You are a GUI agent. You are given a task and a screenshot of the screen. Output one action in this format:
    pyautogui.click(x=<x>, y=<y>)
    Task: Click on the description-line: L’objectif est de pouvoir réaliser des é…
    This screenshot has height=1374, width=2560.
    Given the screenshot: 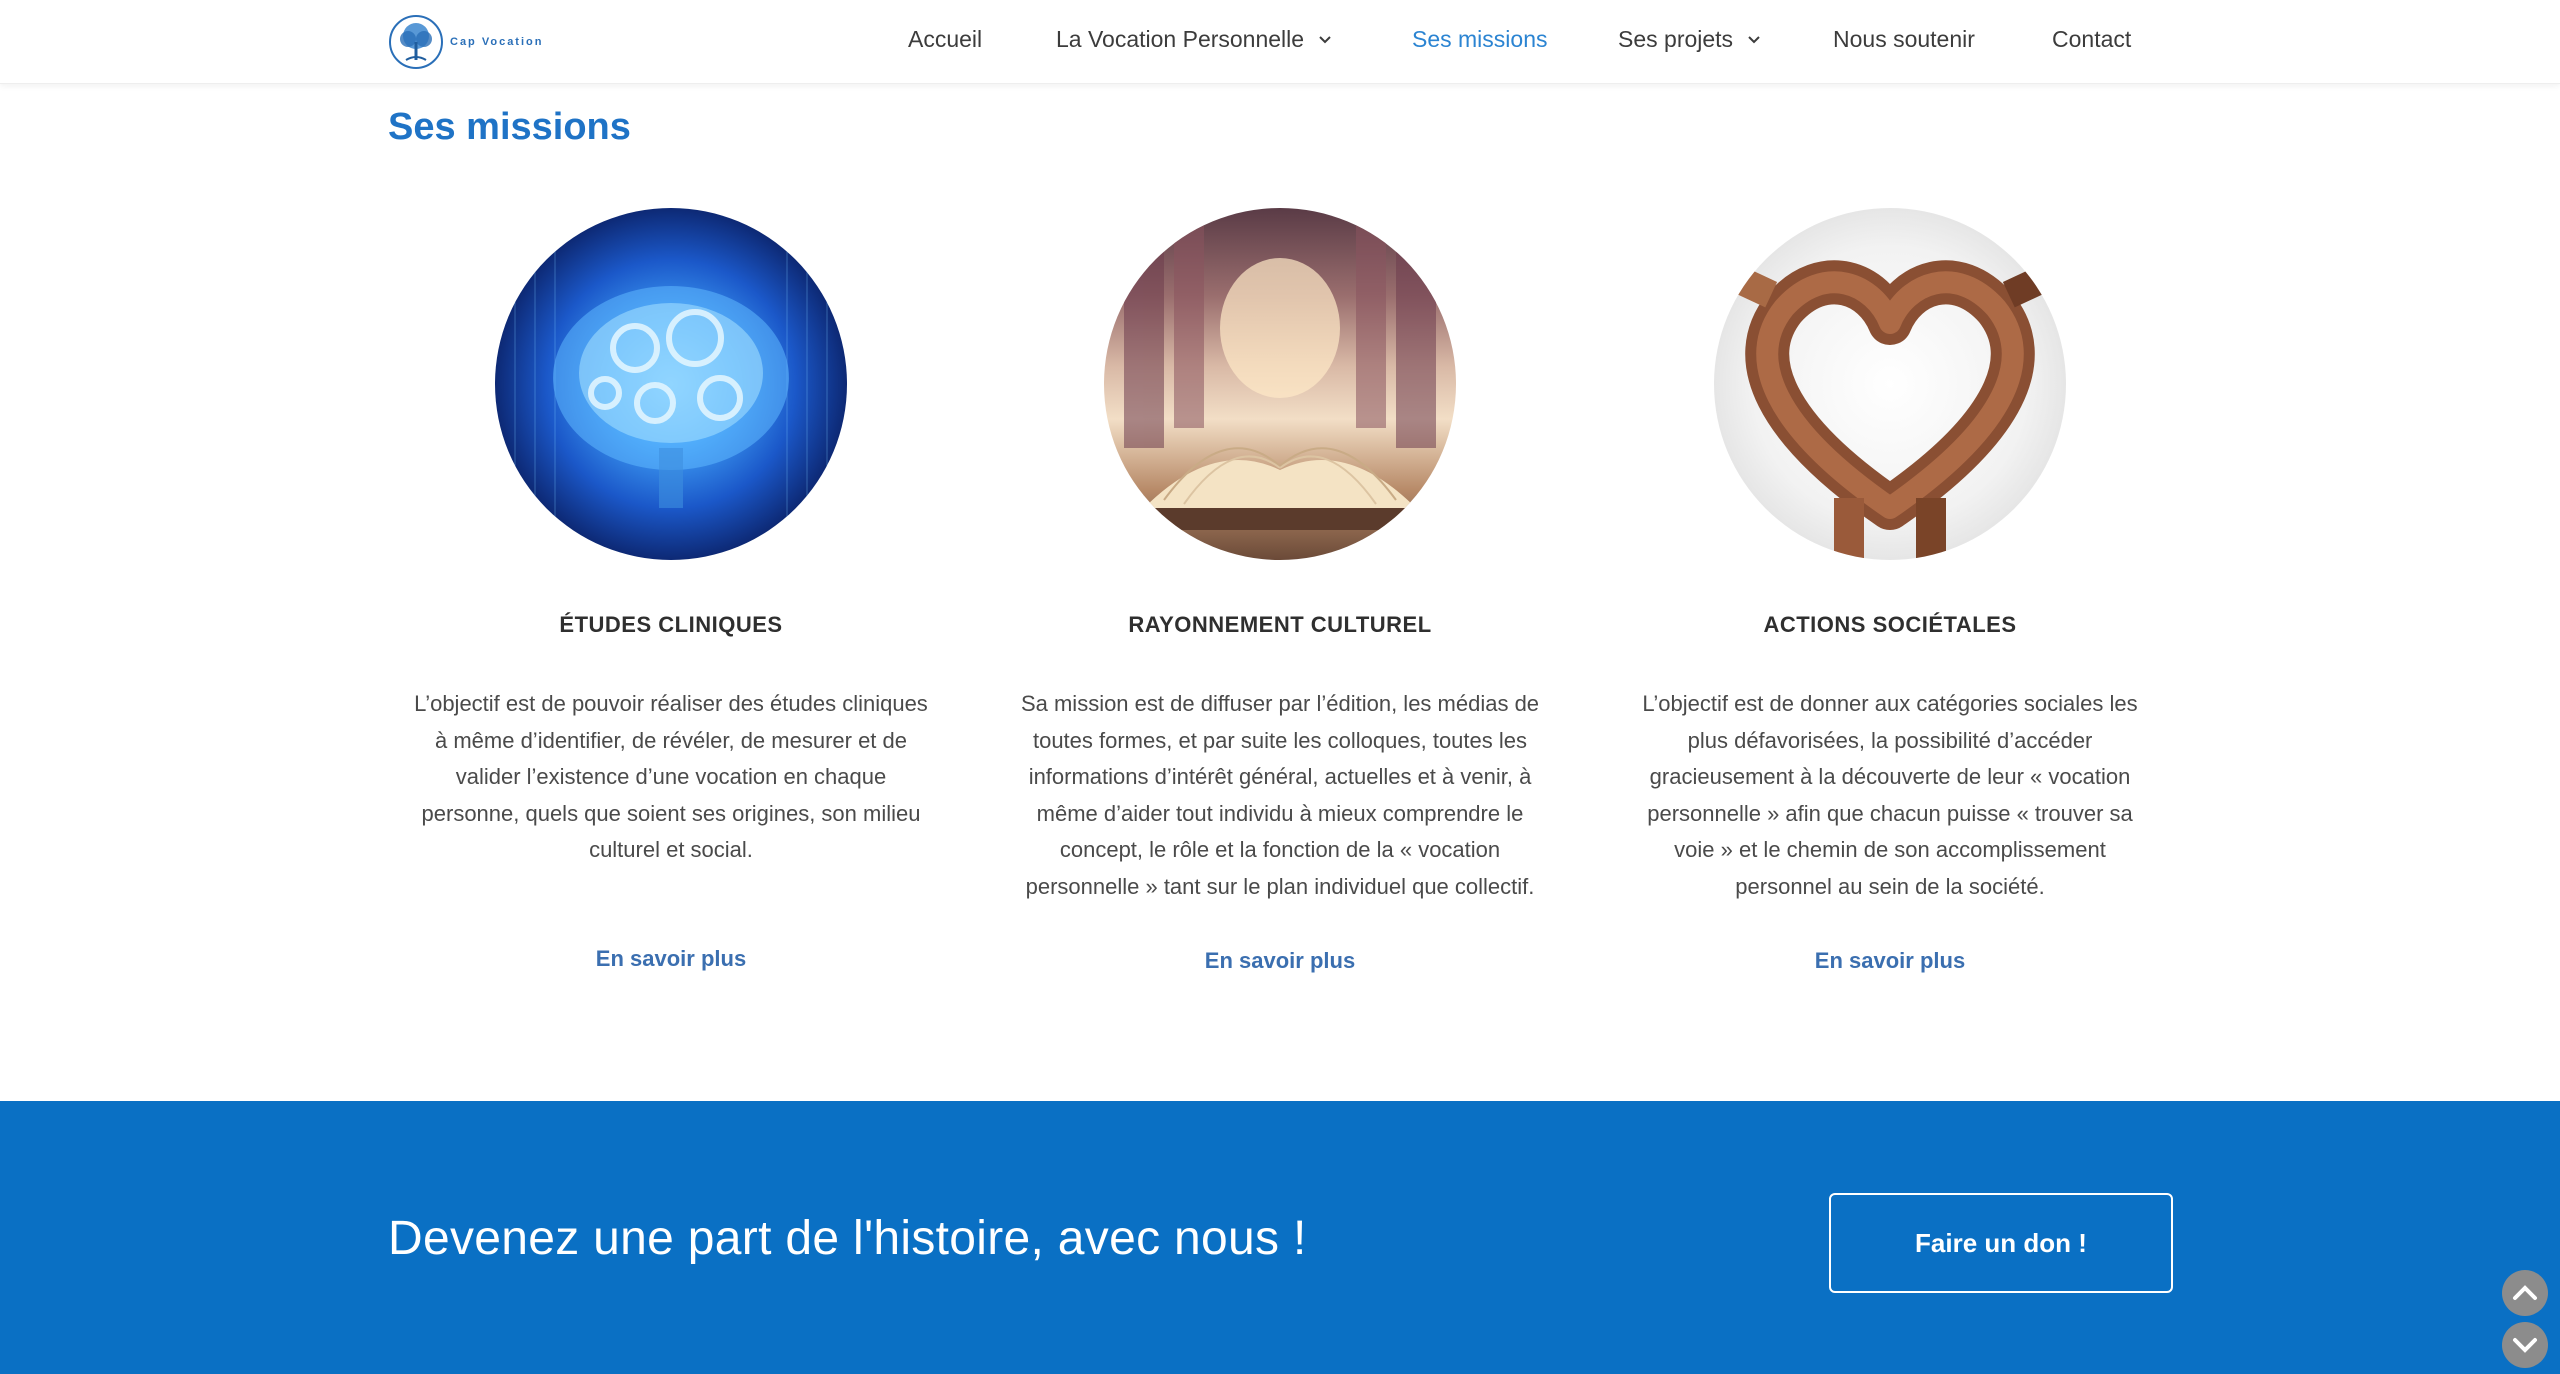 What is the action you would take?
    pyautogui.click(x=671, y=703)
    